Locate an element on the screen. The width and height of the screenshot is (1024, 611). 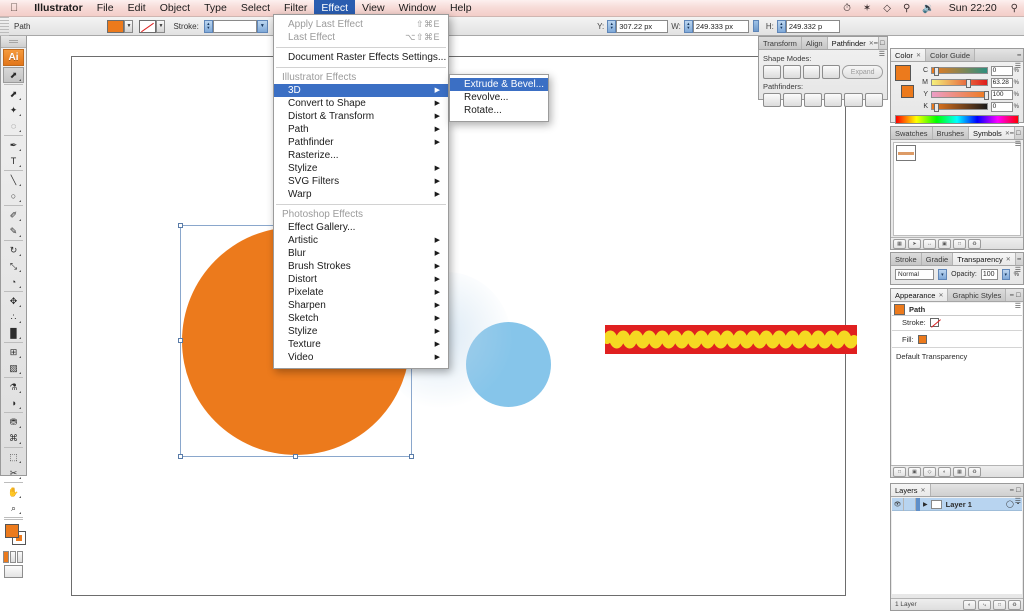
direct-selection-tool: ⬈ is located at coordinates (13, 94).